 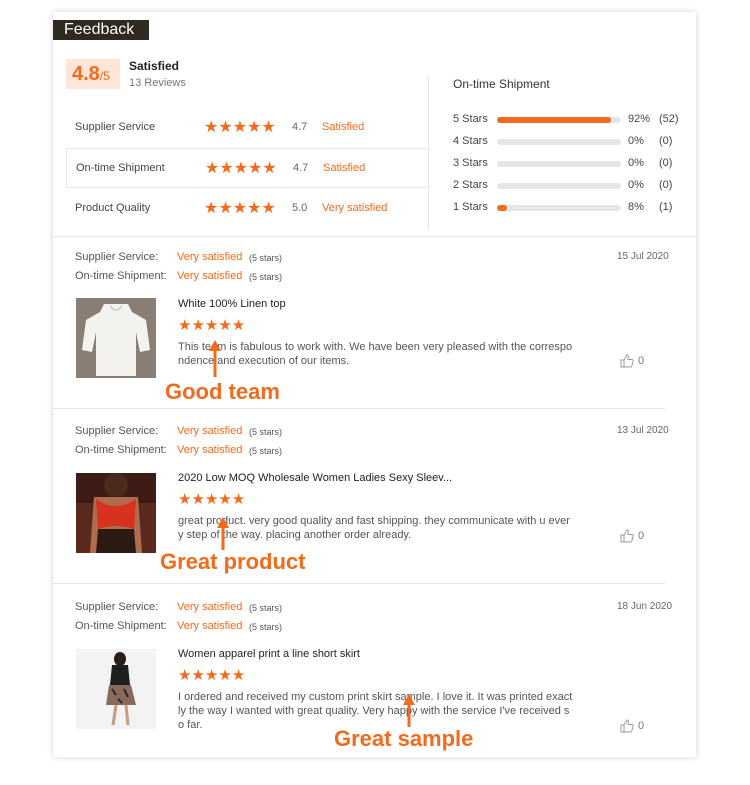 What do you see at coordinates (113, 208) in the screenshot?
I see `rating-label: Product Quality` at bounding box center [113, 208].